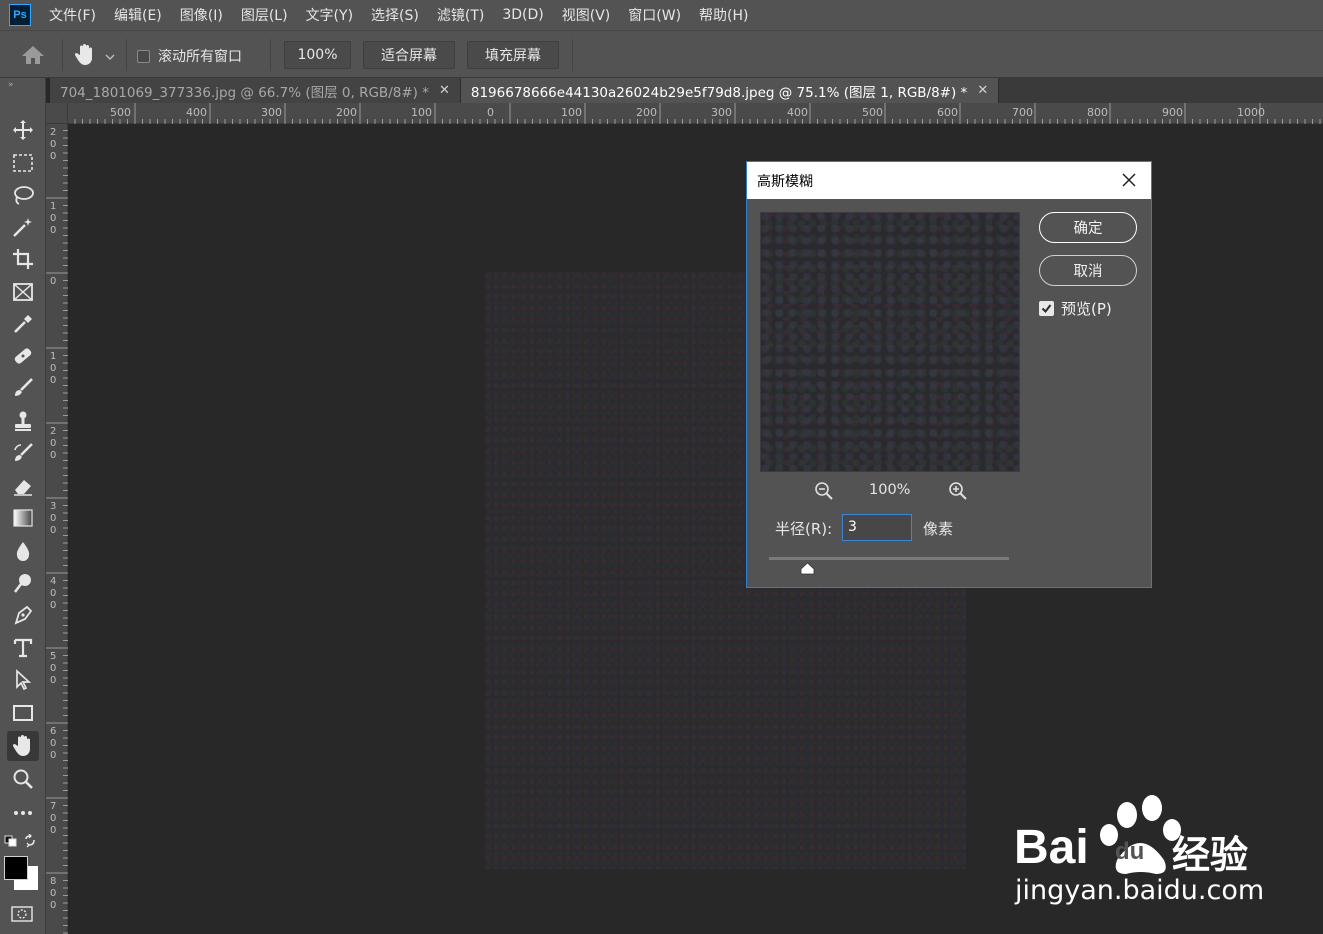 This screenshot has width=1323, height=934. Describe the element at coordinates (23, 813) in the screenshot. I see `more-tools-icon` at that location.